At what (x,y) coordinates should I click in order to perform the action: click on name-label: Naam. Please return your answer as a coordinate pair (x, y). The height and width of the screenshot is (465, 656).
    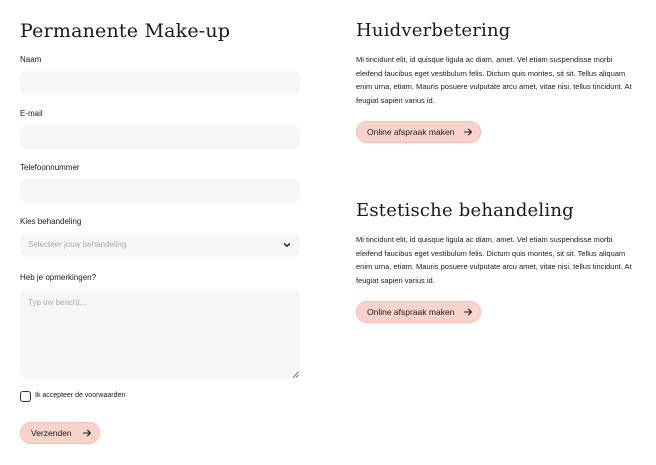
    Looking at the image, I should click on (31, 59).